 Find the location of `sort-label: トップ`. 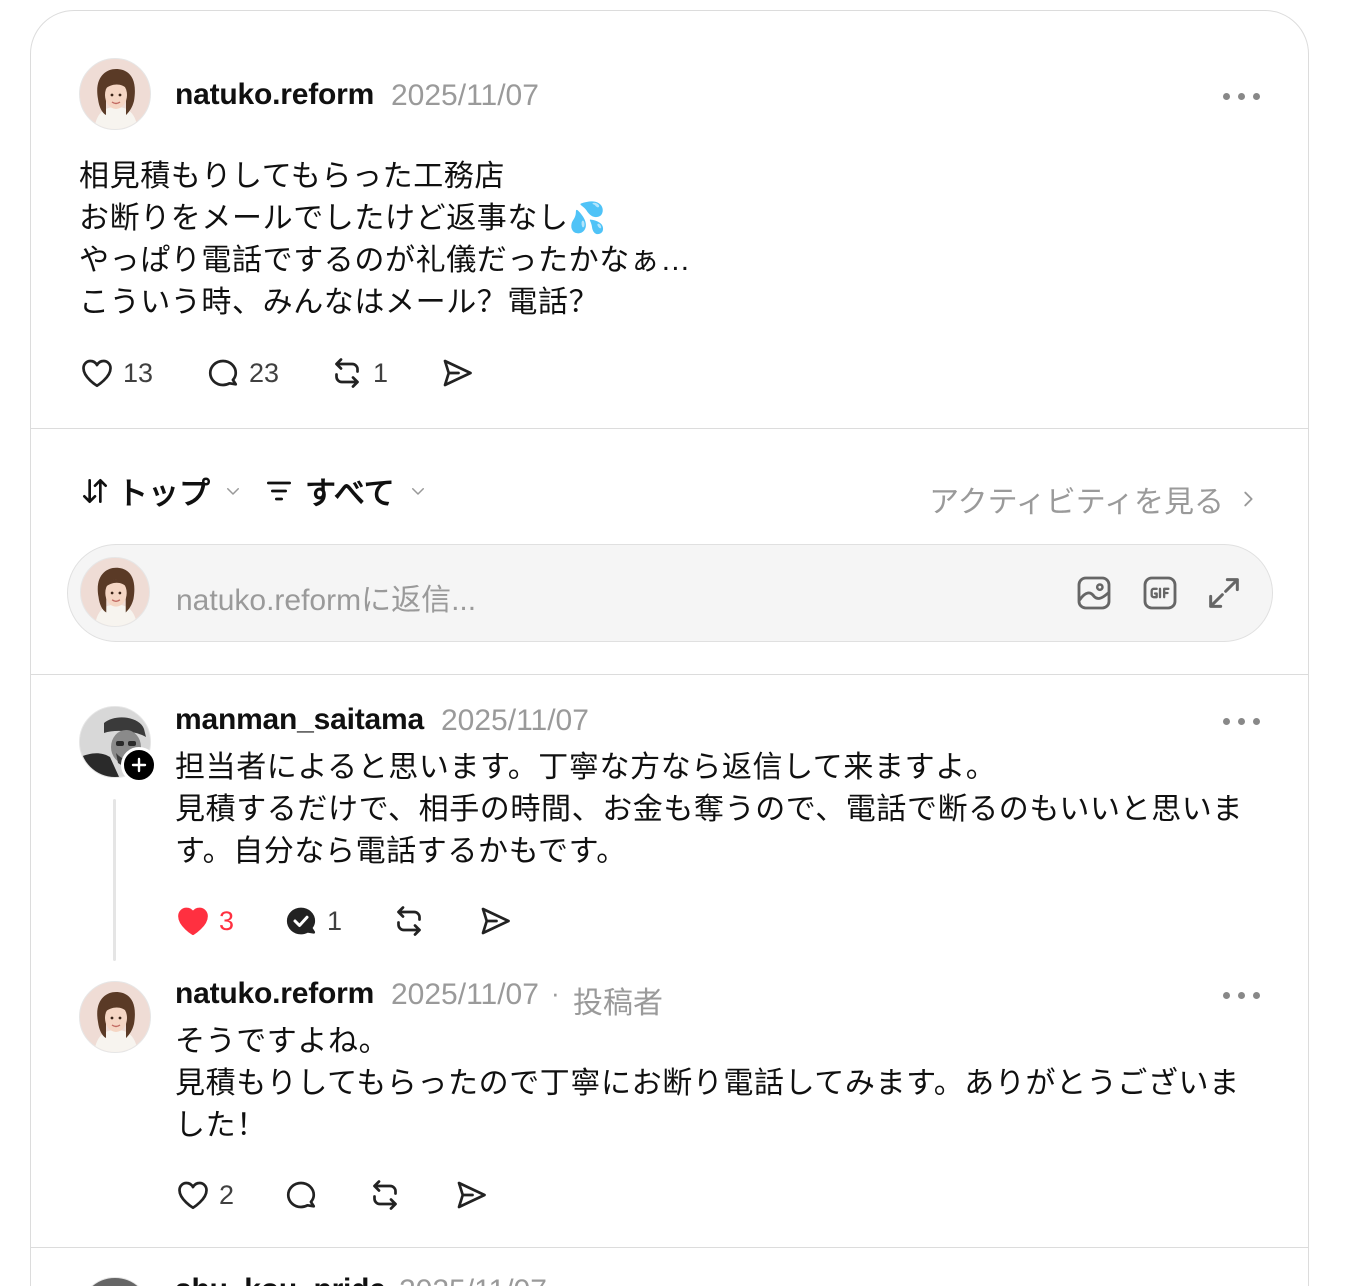

sort-label: トップ is located at coordinates (163, 493).